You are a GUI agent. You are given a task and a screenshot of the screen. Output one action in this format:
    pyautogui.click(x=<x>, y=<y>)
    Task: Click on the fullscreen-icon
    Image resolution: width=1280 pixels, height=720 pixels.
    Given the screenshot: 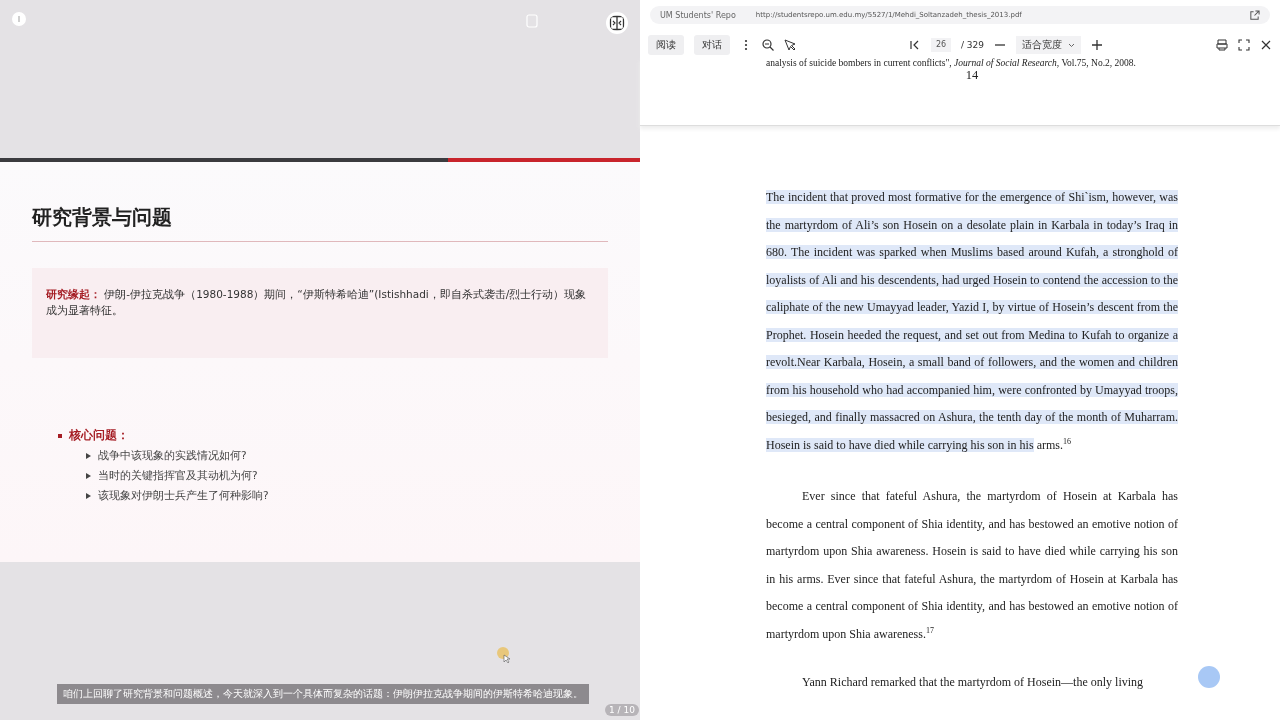 What is the action you would take?
    pyautogui.click(x=1244, y=45)
    